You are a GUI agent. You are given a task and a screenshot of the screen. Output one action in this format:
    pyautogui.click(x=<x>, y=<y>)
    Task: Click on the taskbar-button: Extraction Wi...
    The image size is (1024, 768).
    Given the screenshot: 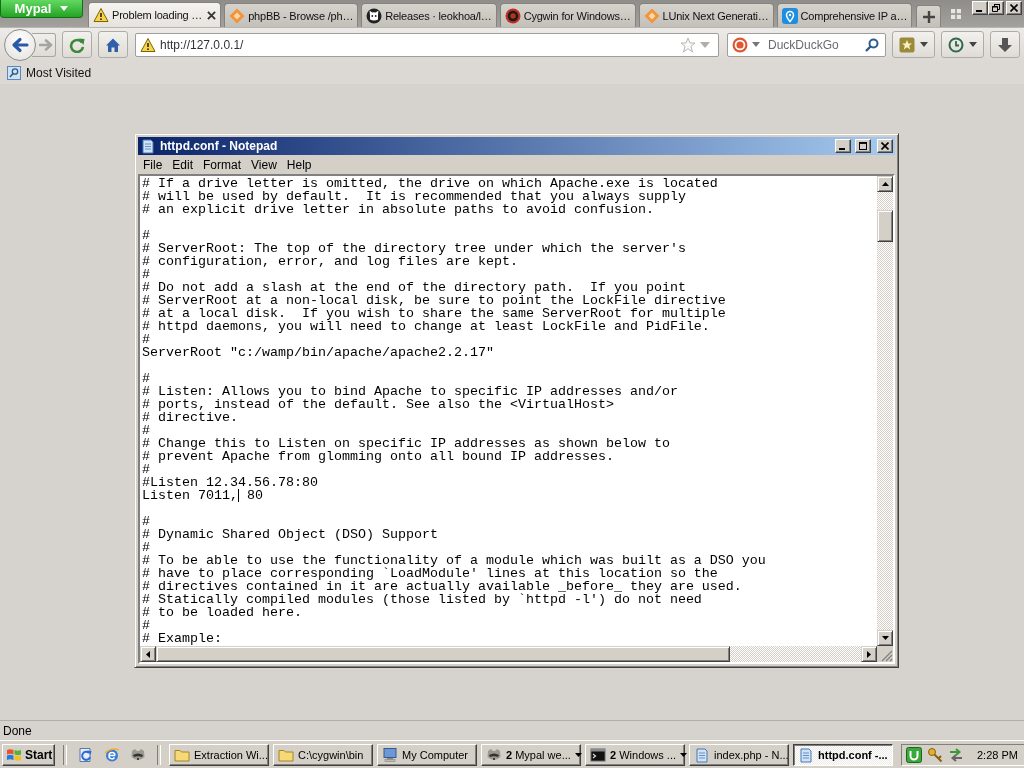 What is the action you would take?
    pyautogui.click(x=219, y=754)
    